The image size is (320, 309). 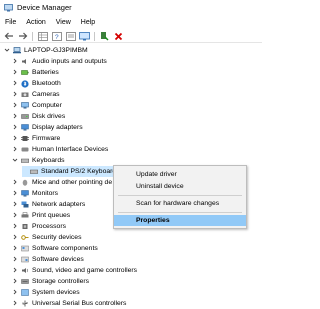 What do you see at coordinates (46, 292) in the screenshot?
I see `tree-item: System devices` at bounding box center [46, 292].